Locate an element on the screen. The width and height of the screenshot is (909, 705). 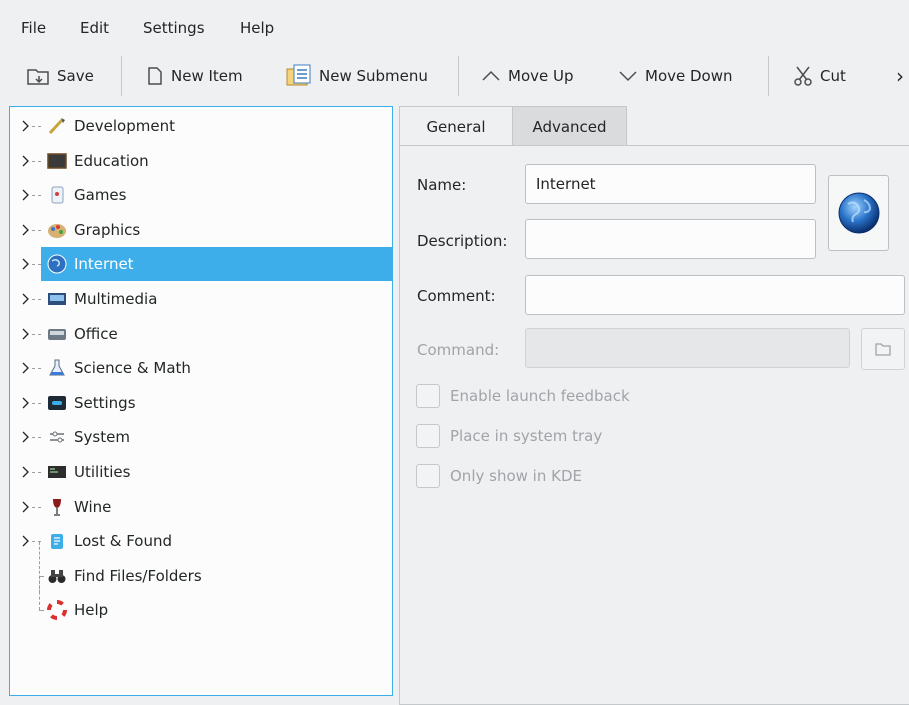
tree-item-label: Games is located at coordinates (100, 195).